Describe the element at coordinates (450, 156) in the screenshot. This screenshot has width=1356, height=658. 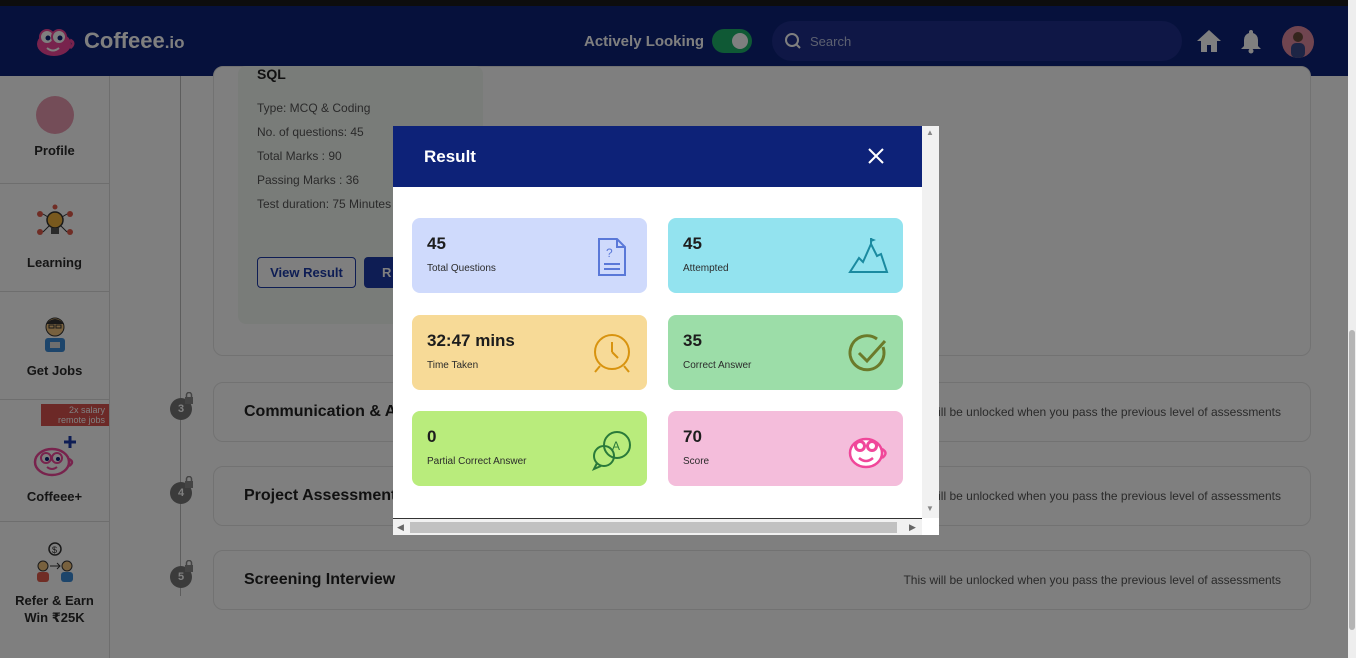
I see `modal-title: Result` at that location.